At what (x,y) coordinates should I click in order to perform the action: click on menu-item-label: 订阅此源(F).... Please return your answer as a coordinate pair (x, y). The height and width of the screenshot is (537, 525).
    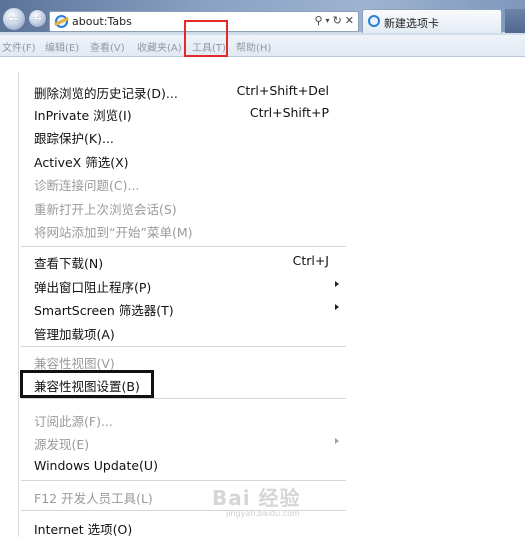
    Looking at the image, I should click on (73, 421).